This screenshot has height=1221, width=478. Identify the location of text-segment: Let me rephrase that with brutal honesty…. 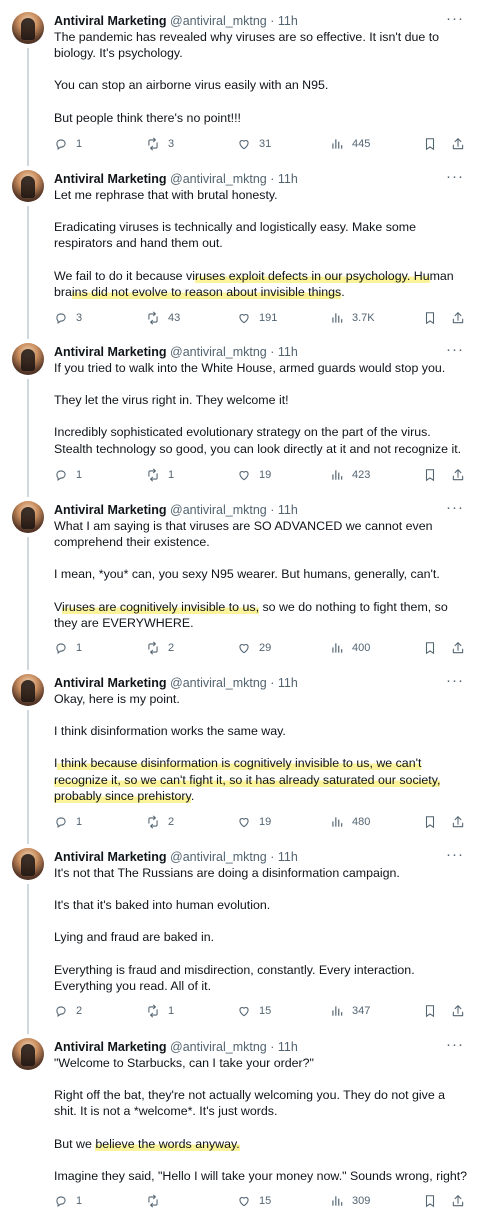
(166, 195).